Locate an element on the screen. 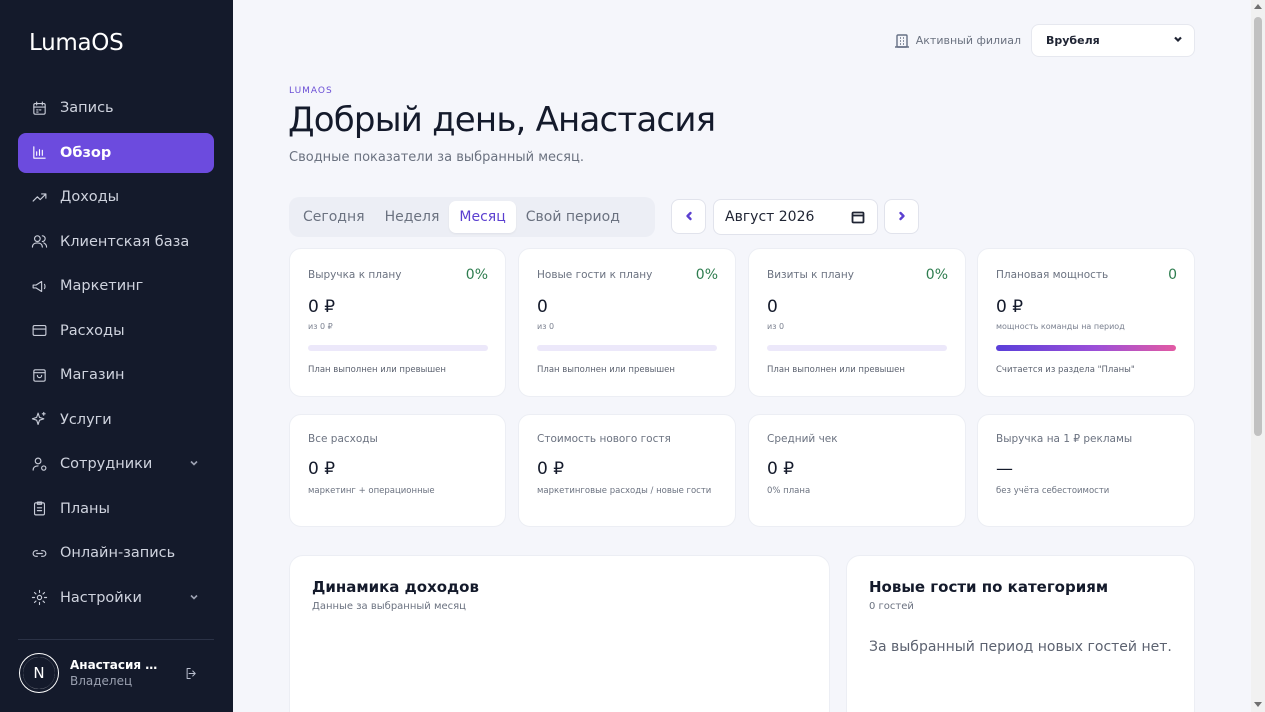  kpi-title: Визиты к плану is located at coordinates (810, 275).